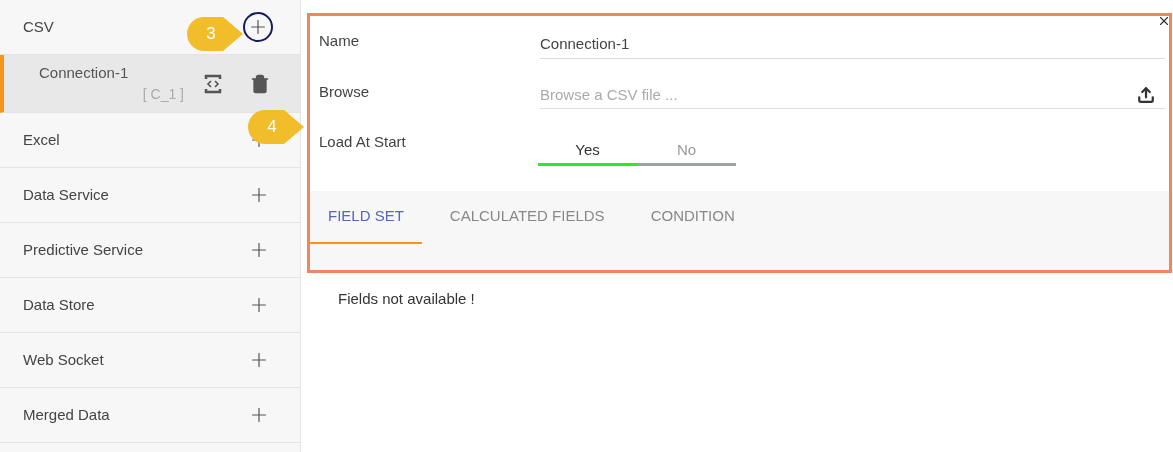 The image size is (1173, 452). Describe the element at coordinates (59, 304) in the screenshot. I see `category-label: Data Store` at that location.